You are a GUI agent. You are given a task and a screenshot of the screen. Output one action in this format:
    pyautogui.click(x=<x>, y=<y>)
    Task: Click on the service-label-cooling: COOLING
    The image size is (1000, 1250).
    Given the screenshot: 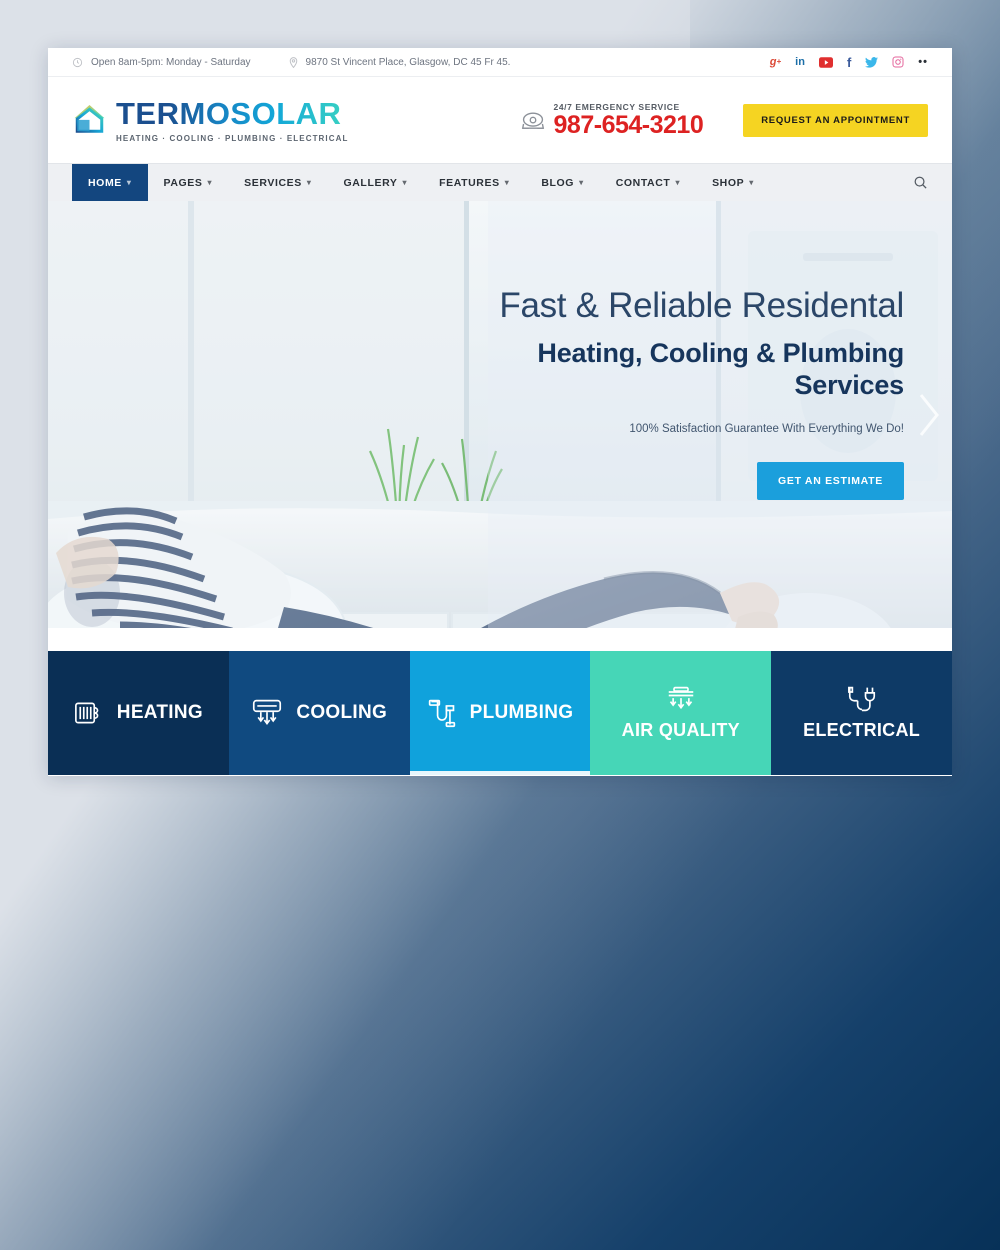 What is the action you would take?
    pyautogui.click(x=342, y=712)
    